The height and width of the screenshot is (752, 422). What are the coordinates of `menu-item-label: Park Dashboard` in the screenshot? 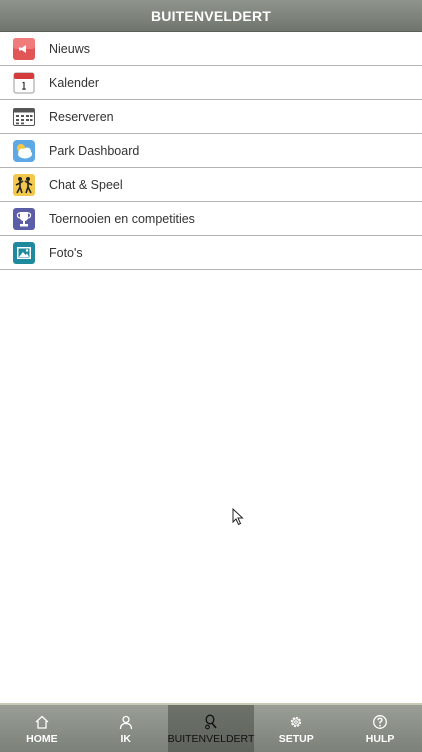 It's located at (94, 150).